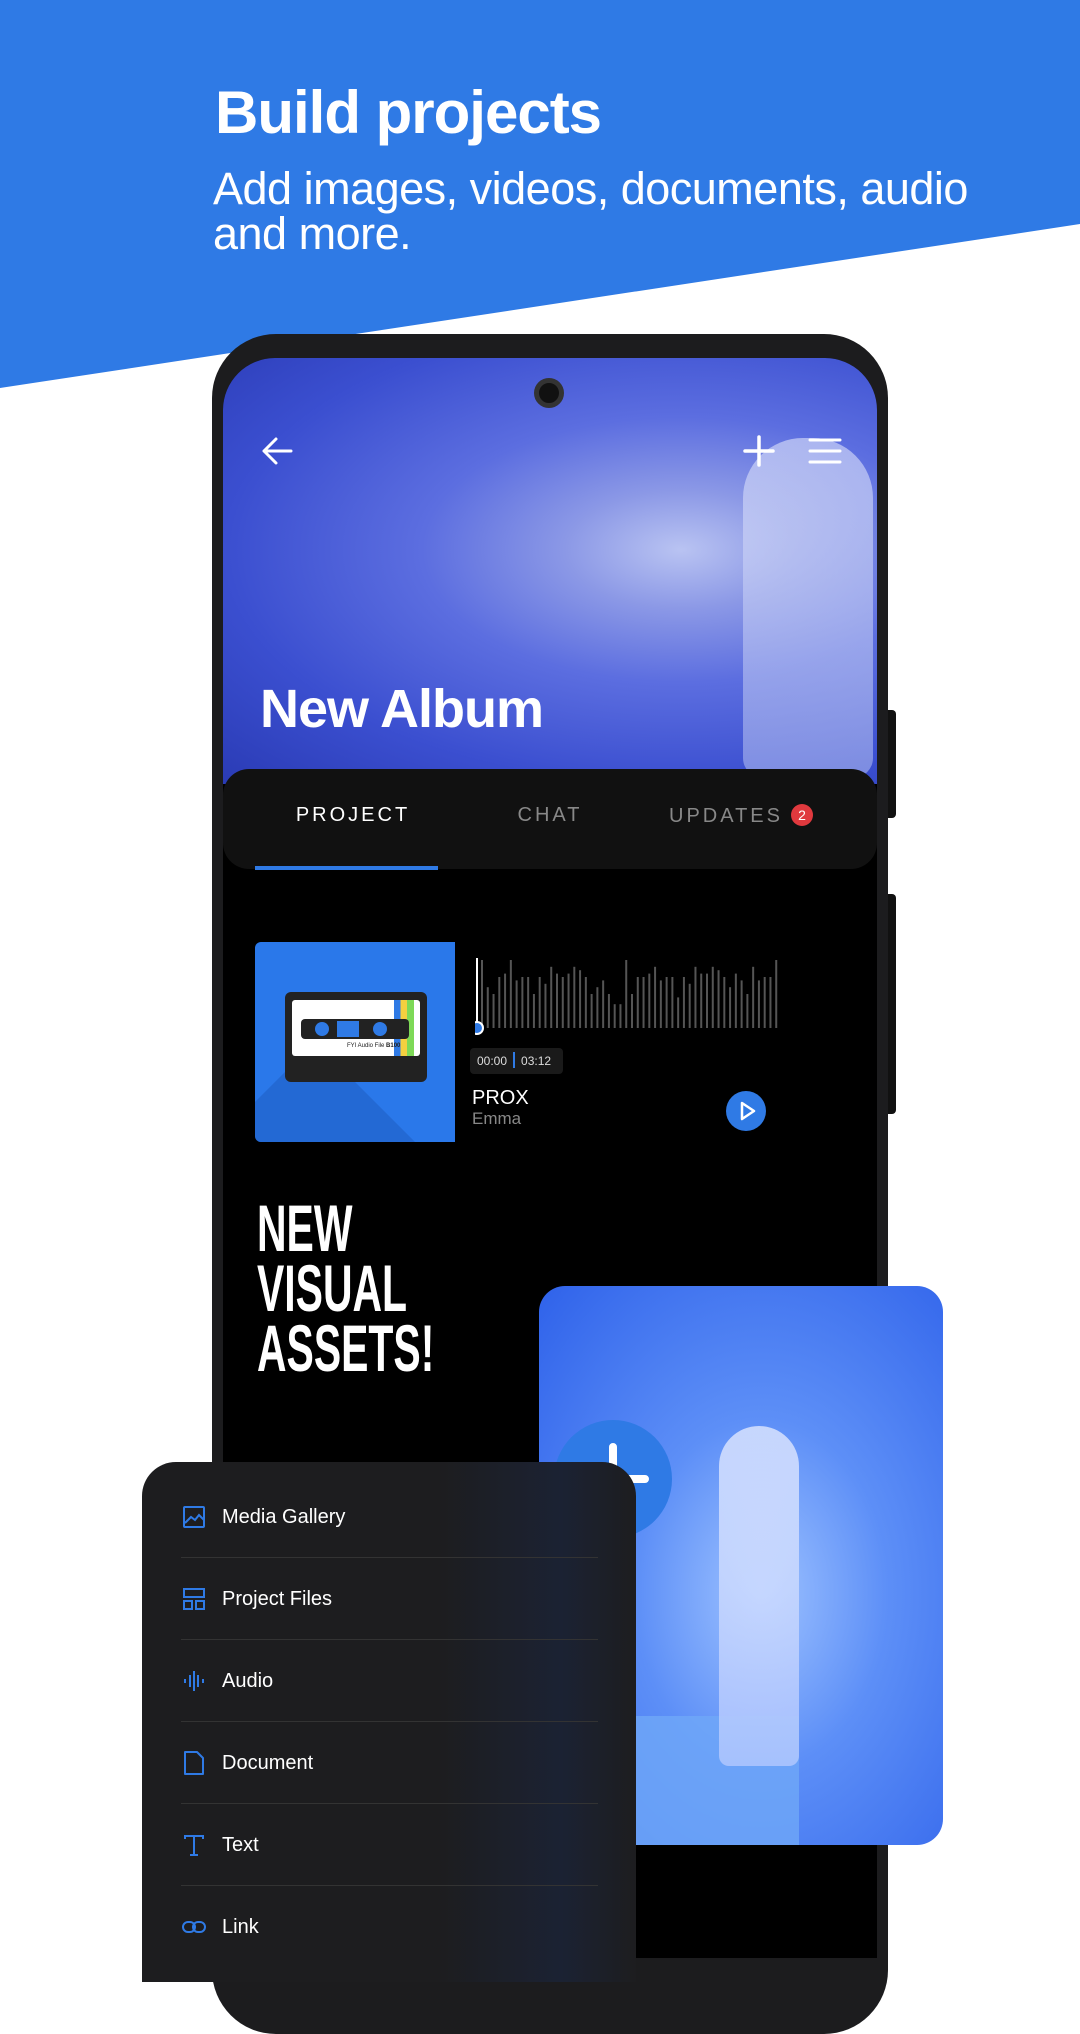  Describe the element at coordinates (284, 1517) in the screenshot. I see `menu-item-label: Media Gallery` at that location.